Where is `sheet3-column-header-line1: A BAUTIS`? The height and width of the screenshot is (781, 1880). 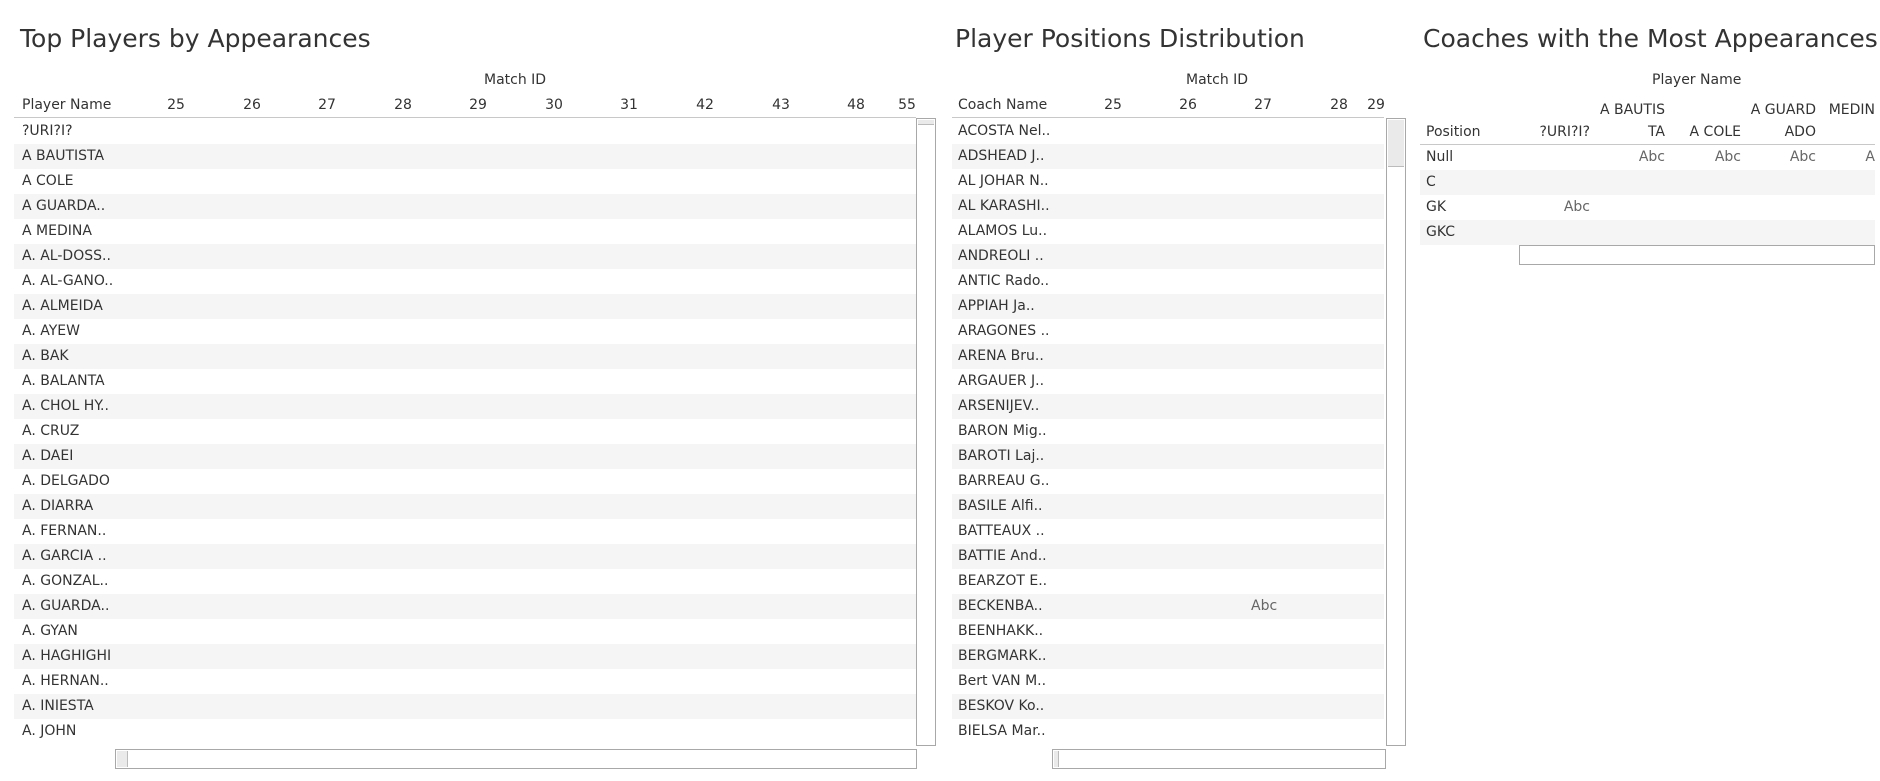
sheet3-column-header-line1: A BAUTIS is located at coordinates (1632, 110).